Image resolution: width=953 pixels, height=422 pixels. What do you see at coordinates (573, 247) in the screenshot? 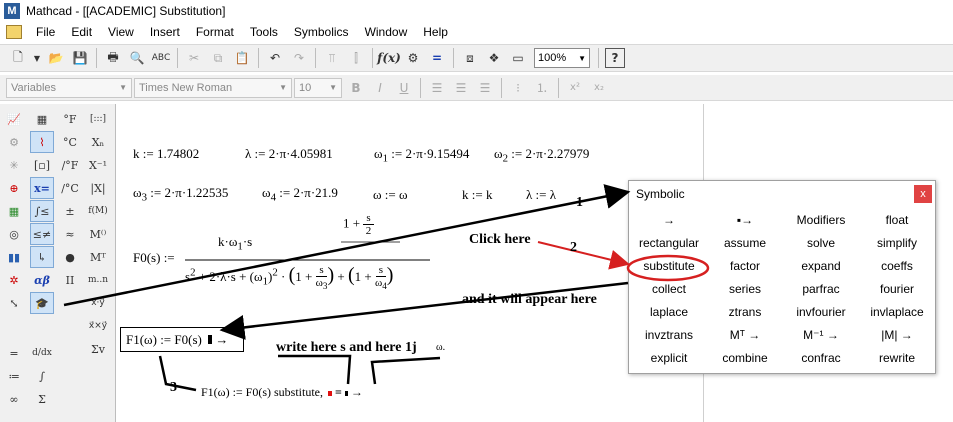
I see `step-2-label: 2` at bounding box center [573, 247].